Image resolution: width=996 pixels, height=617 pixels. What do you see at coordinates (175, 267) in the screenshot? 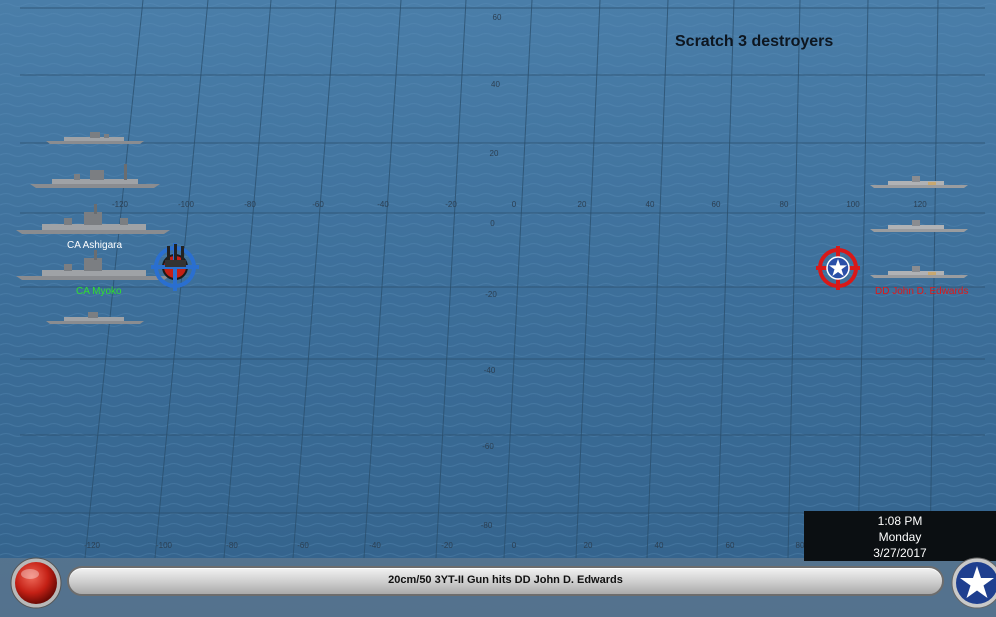
I see `turret-reticle-icon` at bounding box center [175, 267].